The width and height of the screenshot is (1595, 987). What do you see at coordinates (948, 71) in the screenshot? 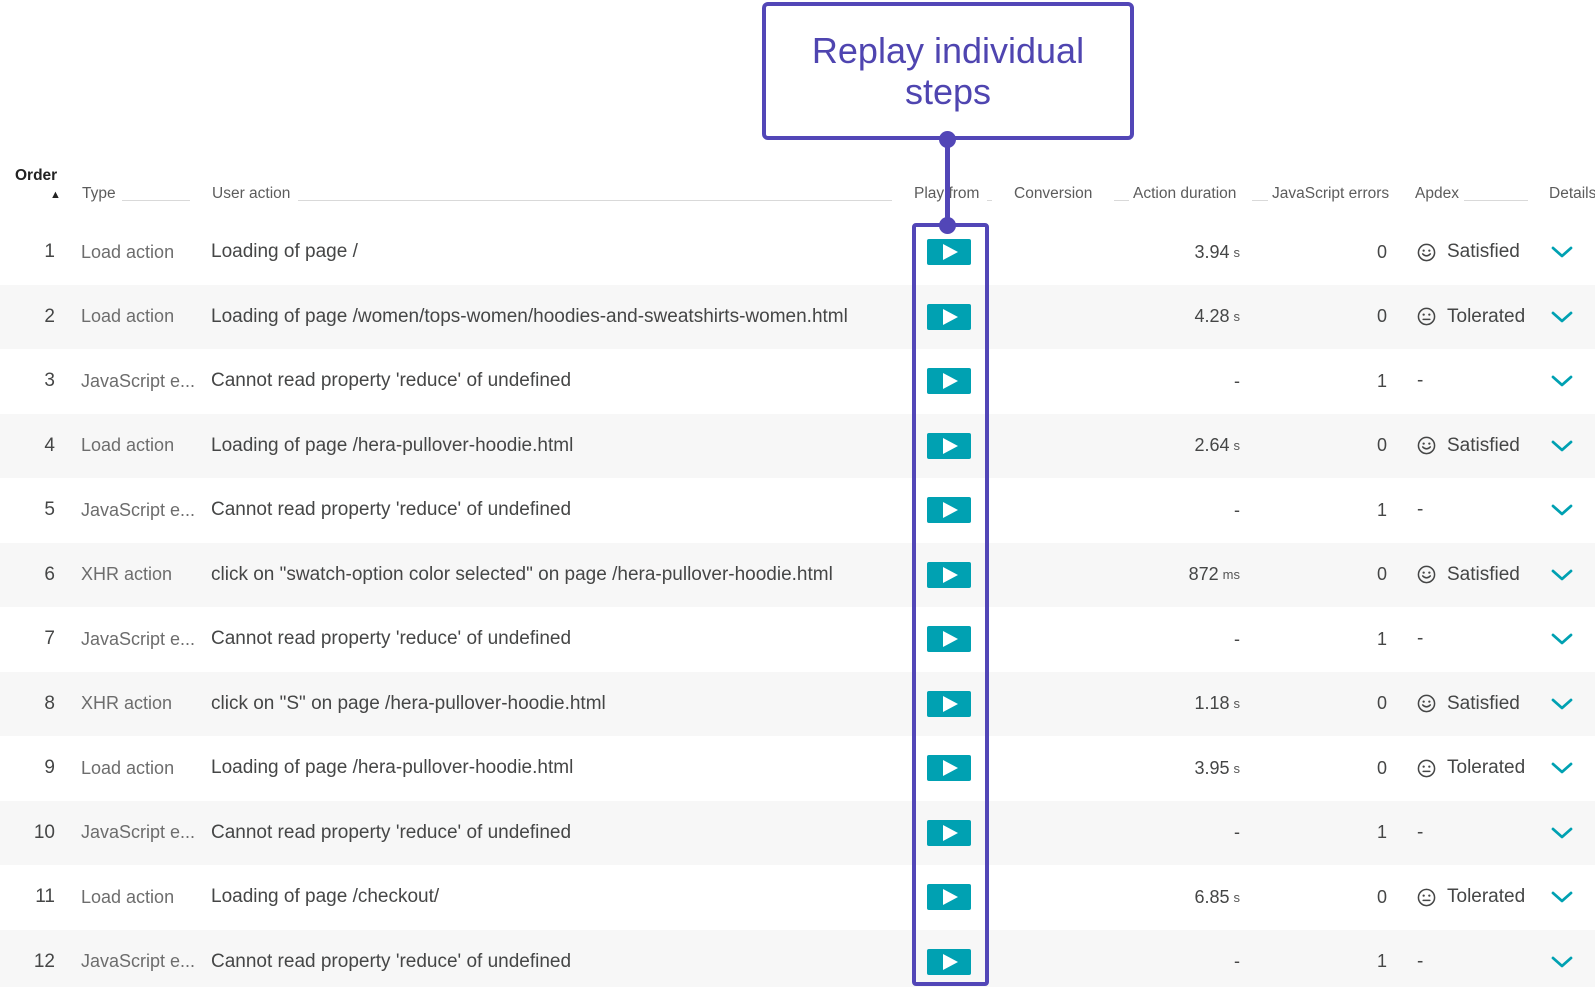
I see `replay-callout: Replay individual steps` at bounding box center [948, 71].